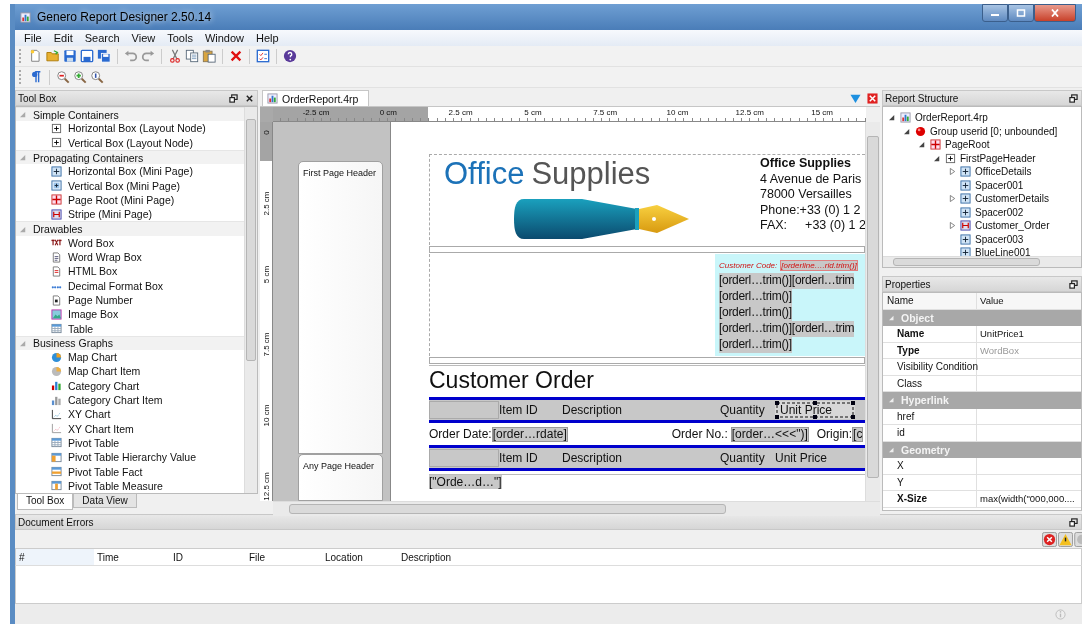  I want to click on paste-icon, so click(209, 56).